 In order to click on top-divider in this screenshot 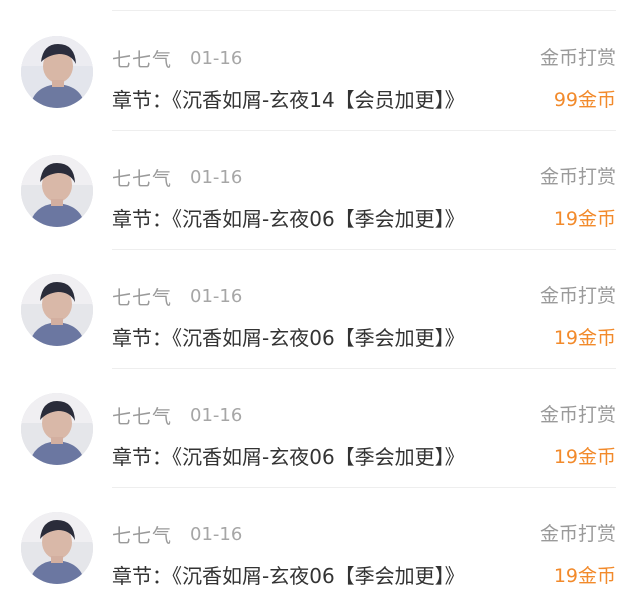, I will do `click(364, 10)`.